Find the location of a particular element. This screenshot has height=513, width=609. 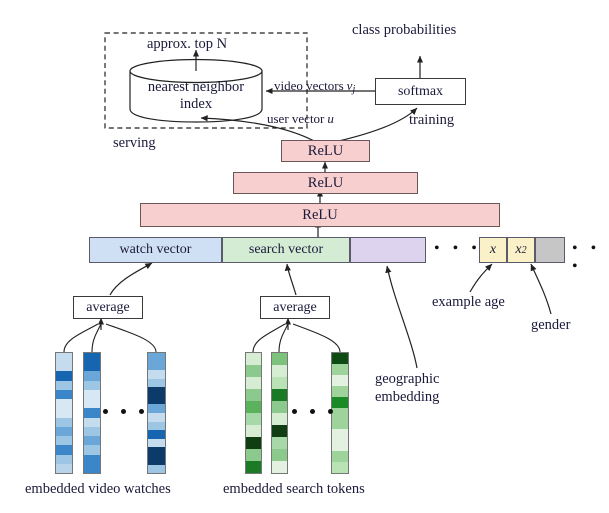

feature-example-age-x: x is located at coordinates (493, 250).